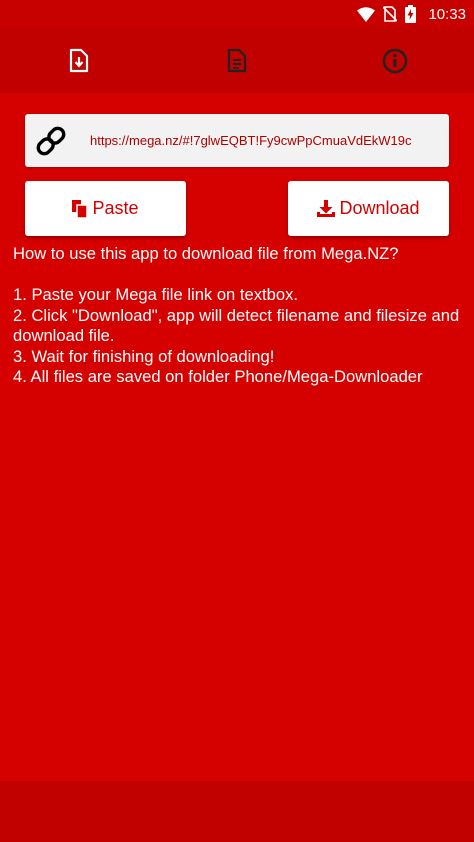 Image resolution: width=474 pixels, height=842 pixels. I want to click on battery-charging-icon, so click(411, 14).